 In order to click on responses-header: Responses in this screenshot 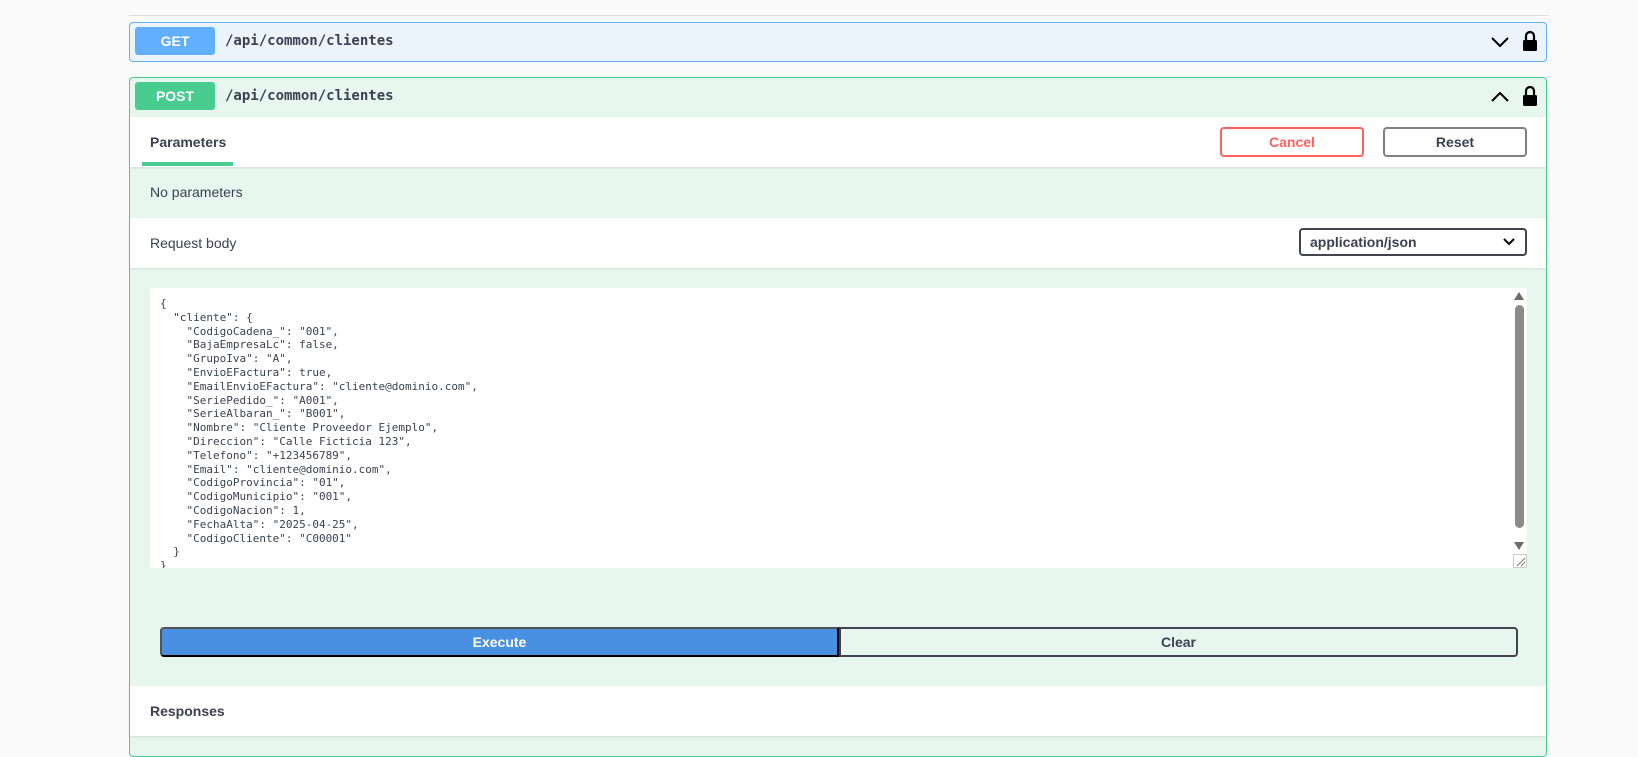, I will do `click(838, 711)`.